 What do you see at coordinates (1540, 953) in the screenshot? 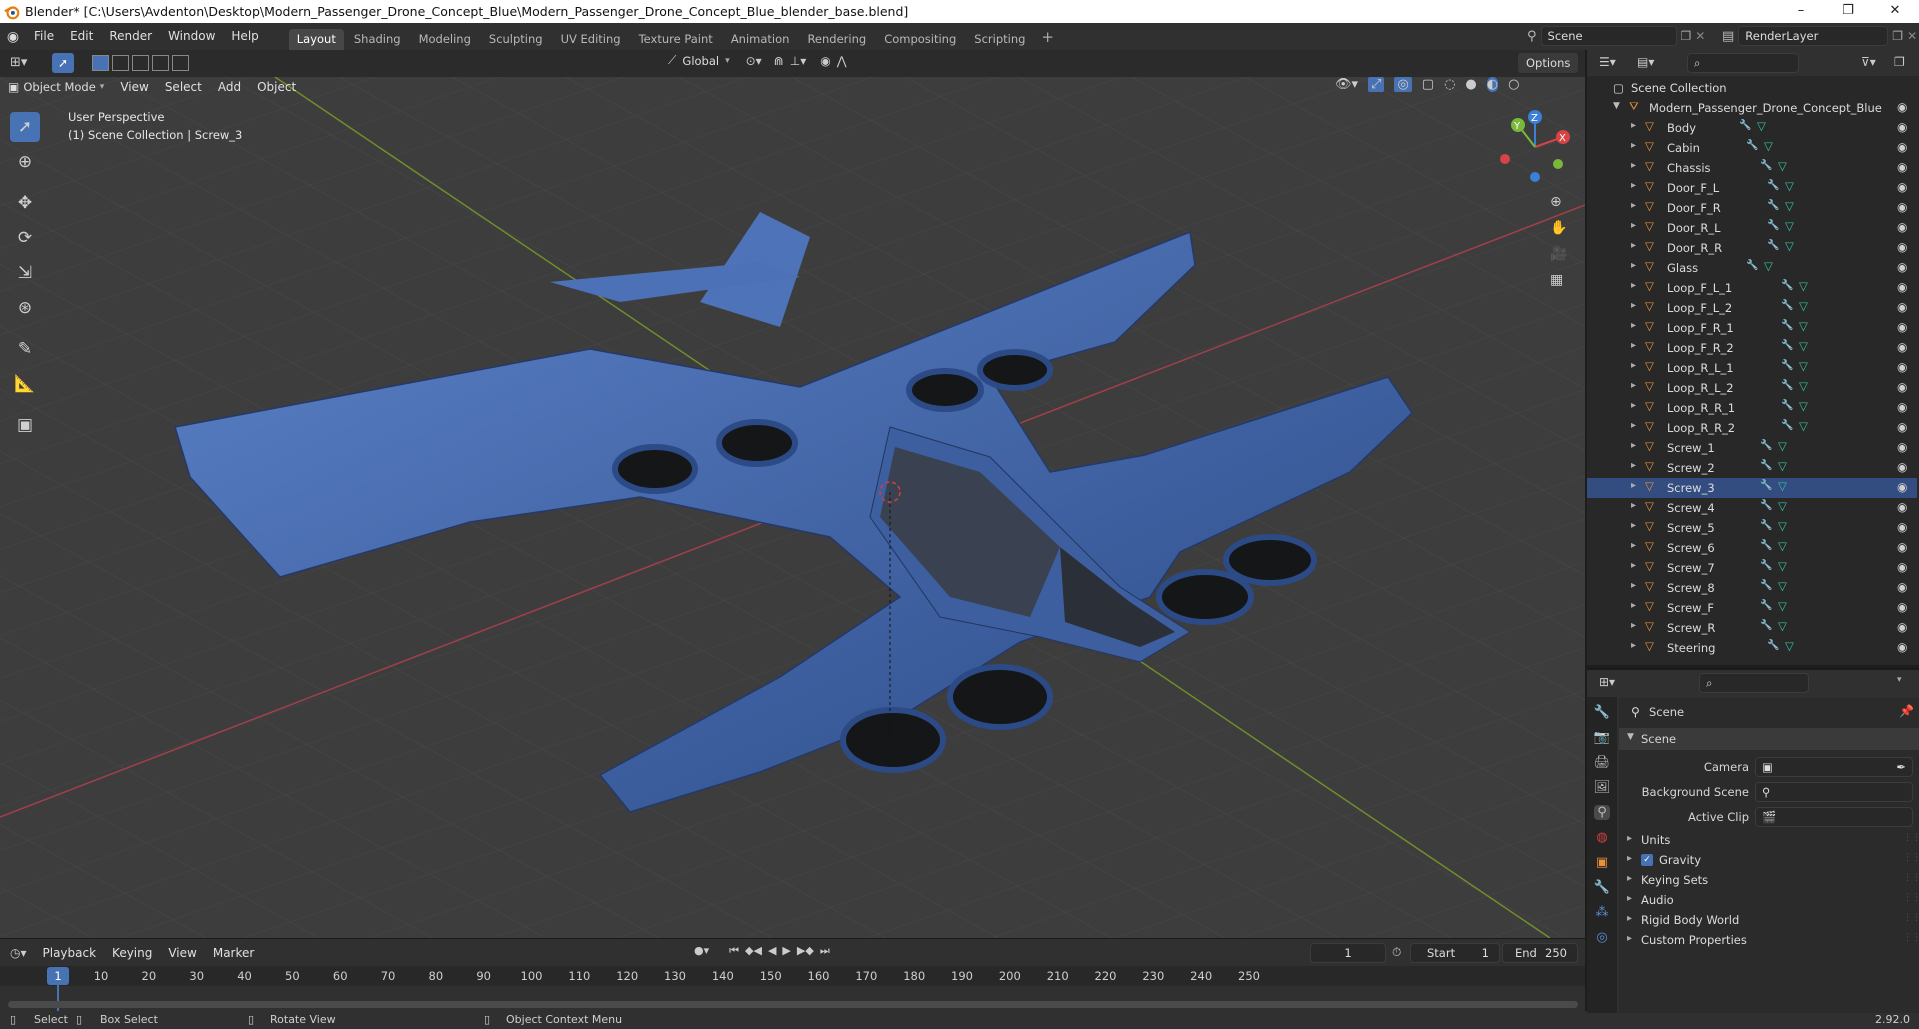
I see `end-frame-field: End 250` at bounding box center [1540, 953].